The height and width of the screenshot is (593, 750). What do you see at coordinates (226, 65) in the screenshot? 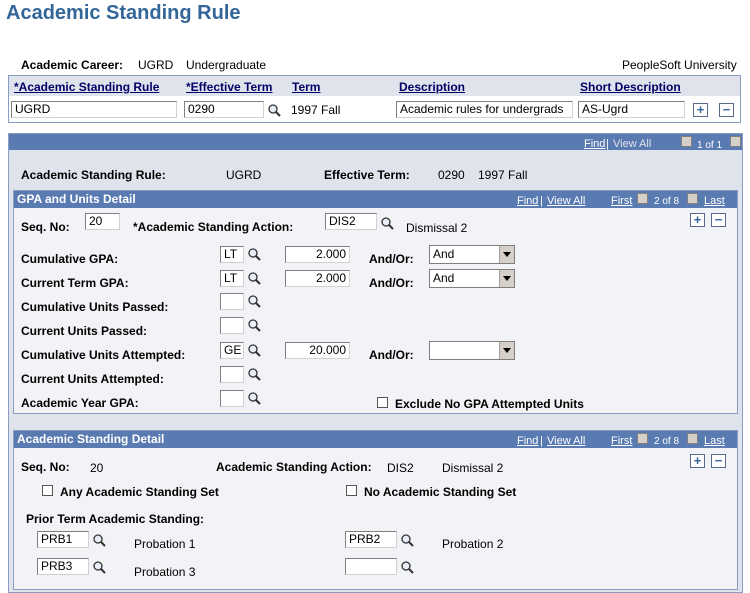
I see `career-desc: Undergraduate` at bounding box center [226, 65].